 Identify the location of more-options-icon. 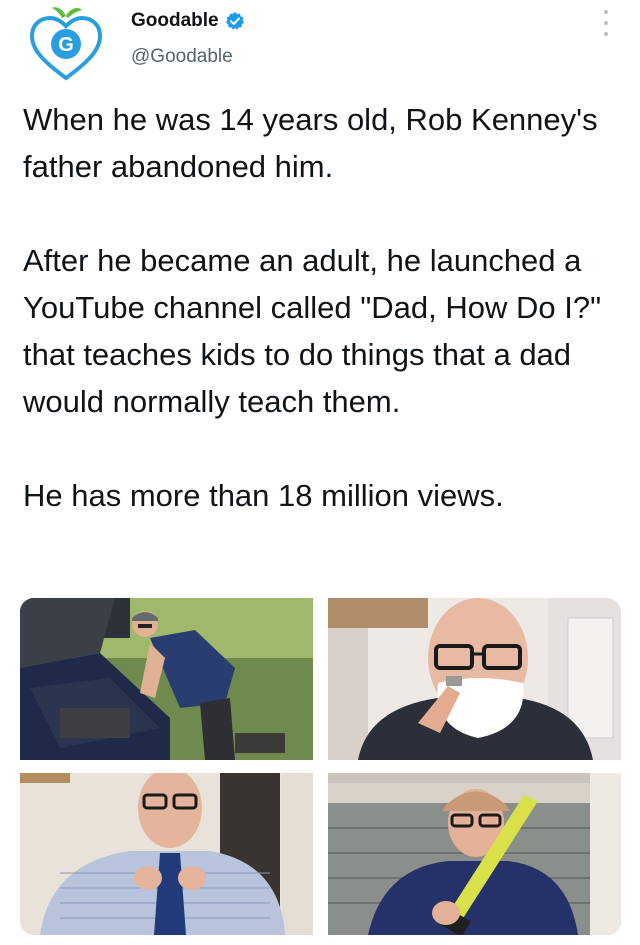
(606, 23).